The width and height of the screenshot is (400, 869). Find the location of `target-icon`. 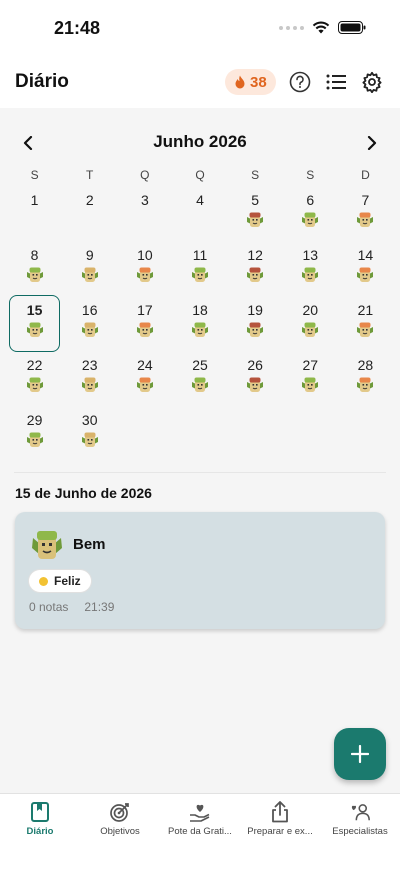

target-icon is located at coordinates (120, 812).